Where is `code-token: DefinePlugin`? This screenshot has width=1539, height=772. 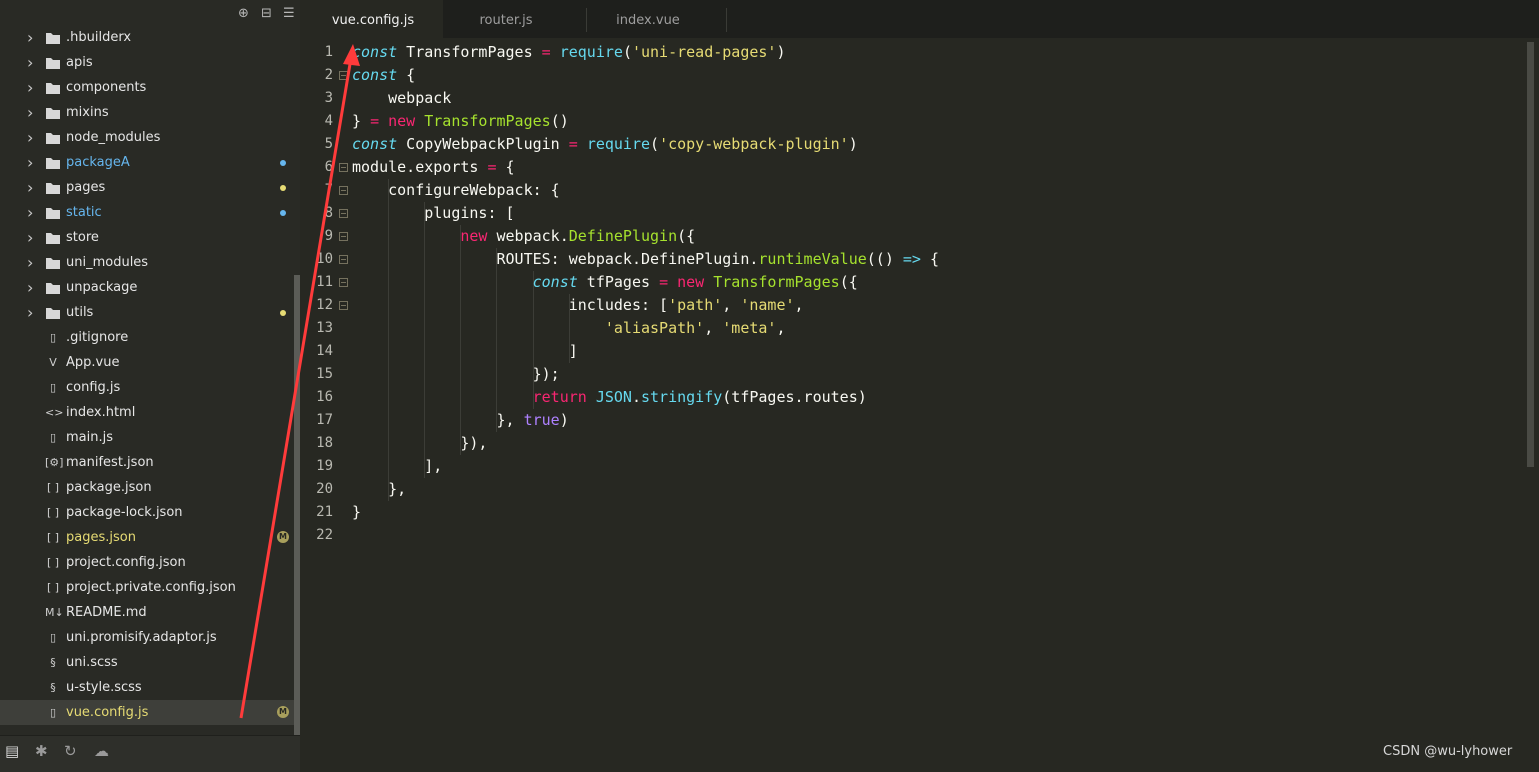
code-token: DefinePlugin is located at coordinates (623, 236).